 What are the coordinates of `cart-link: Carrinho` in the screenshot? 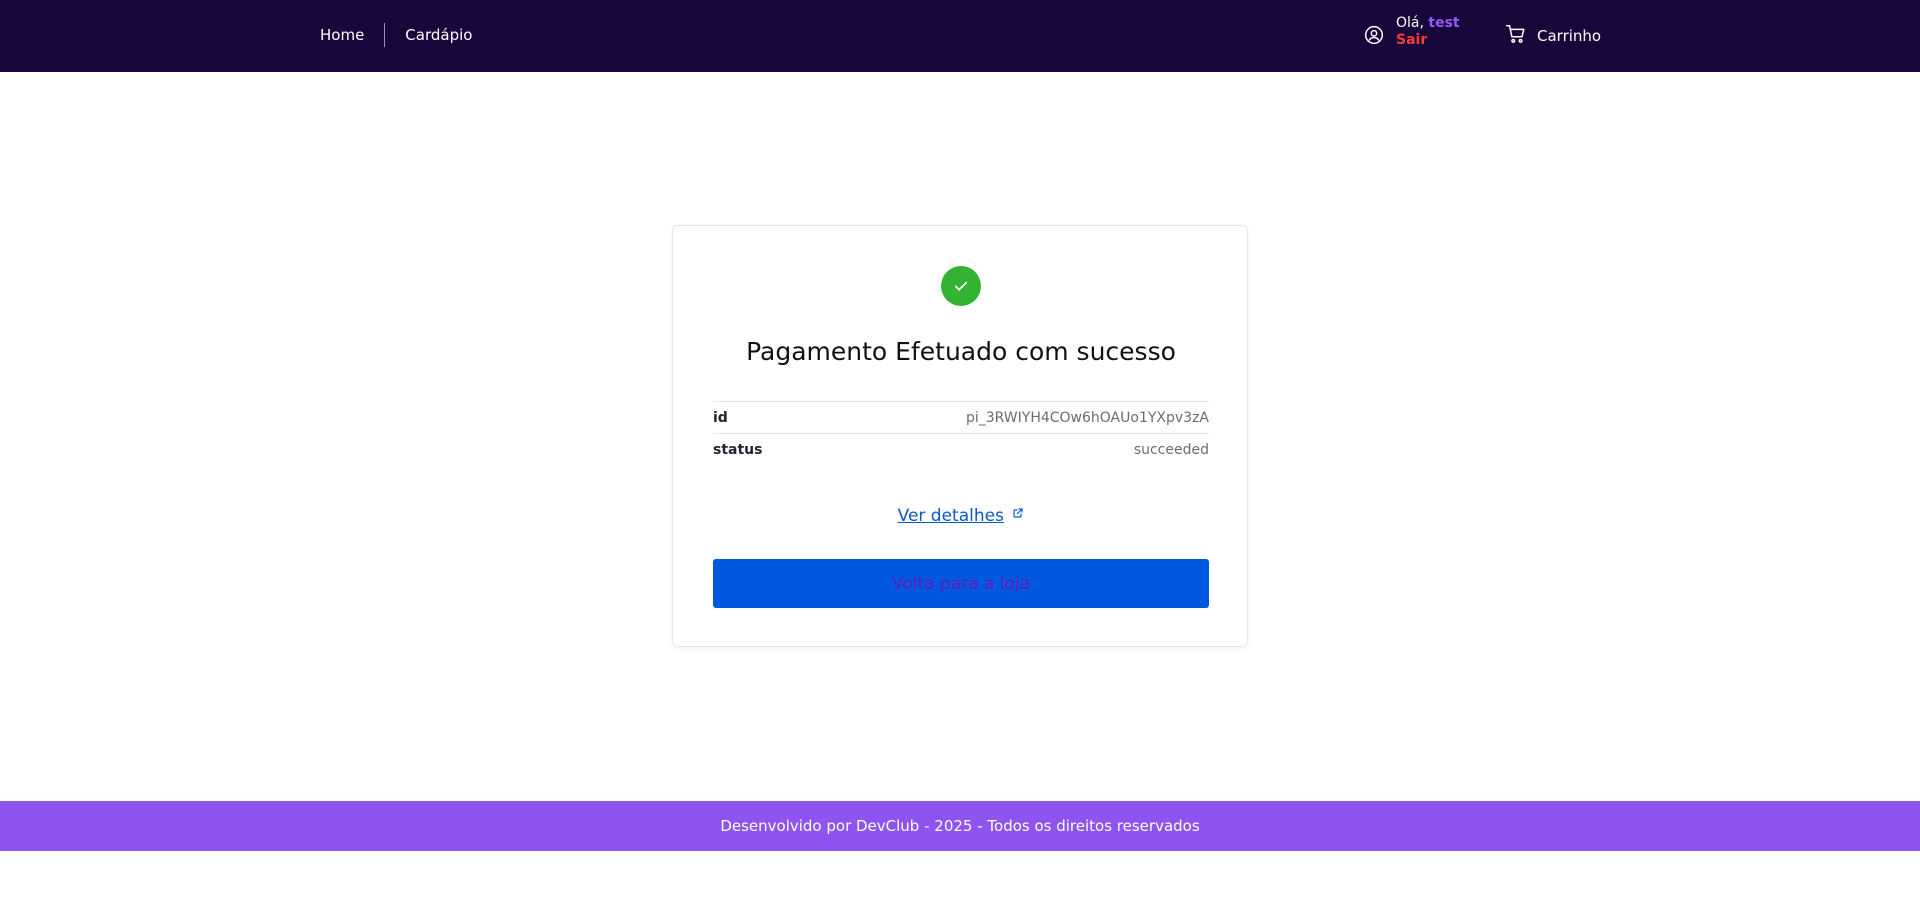 It's located at (1553, 36).